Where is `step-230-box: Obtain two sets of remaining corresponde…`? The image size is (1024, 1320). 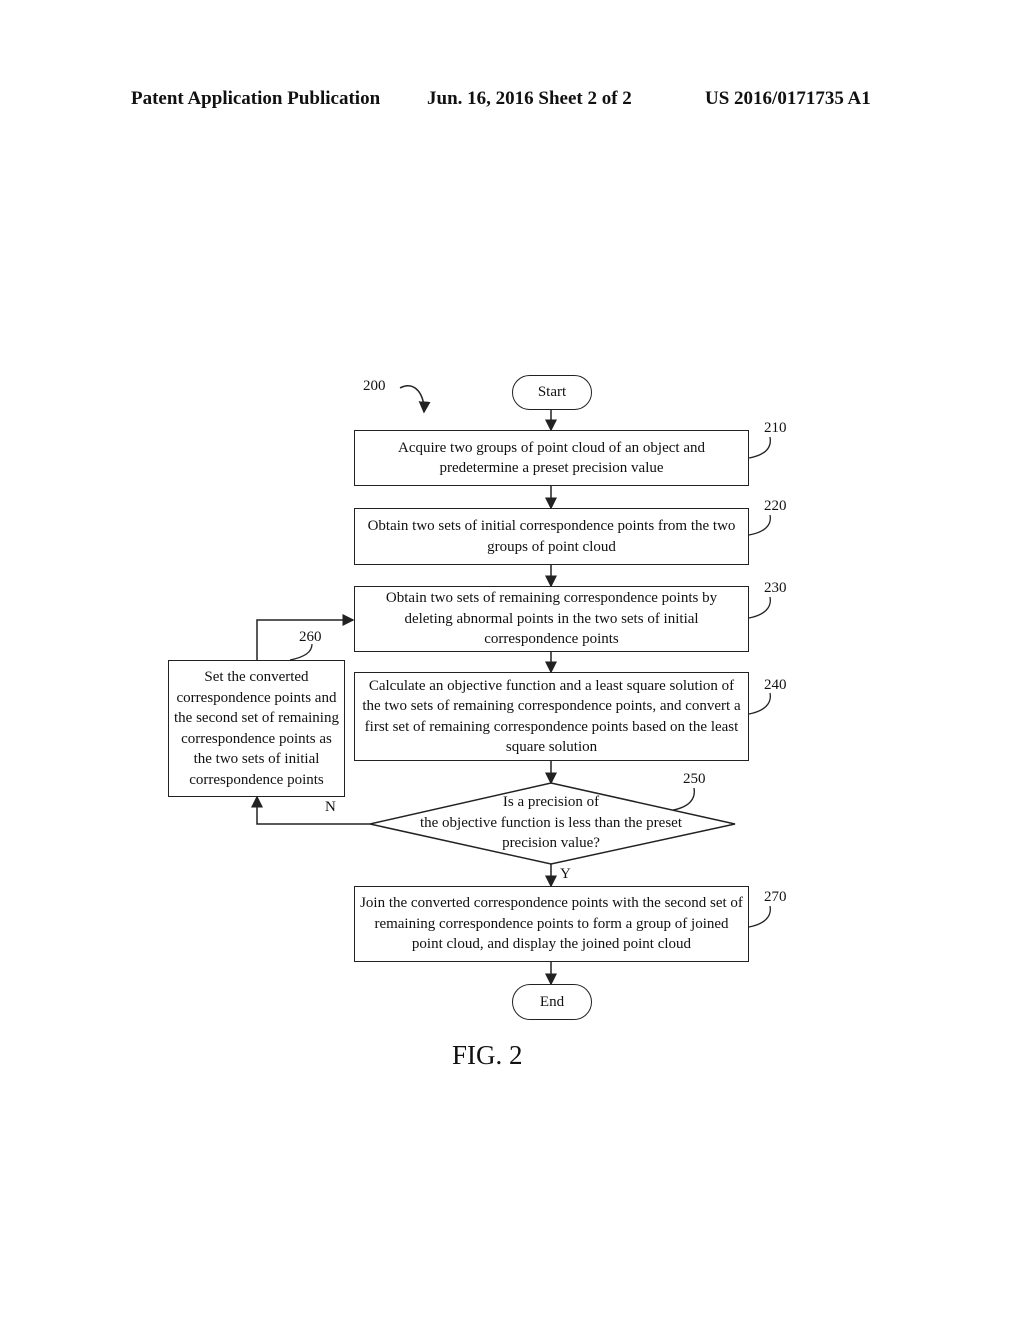
step-230-box: Obtain two sets of remaining corresponde… is located at coordinates (551, 619).